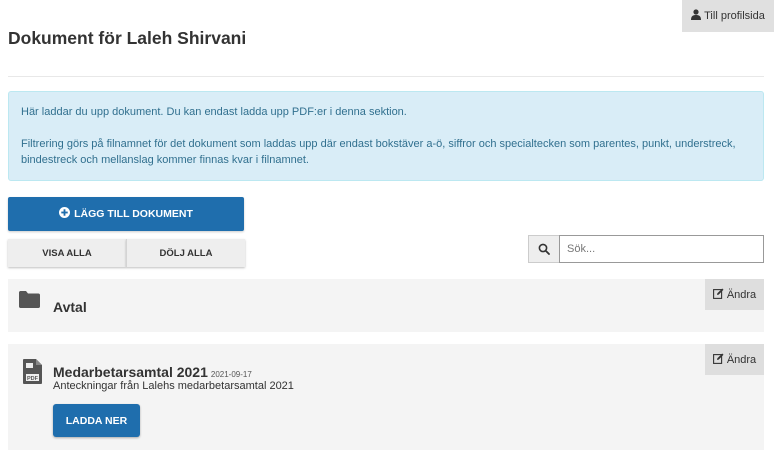  I want to click on edit-folder-label: Ändra, so click(741, 294).